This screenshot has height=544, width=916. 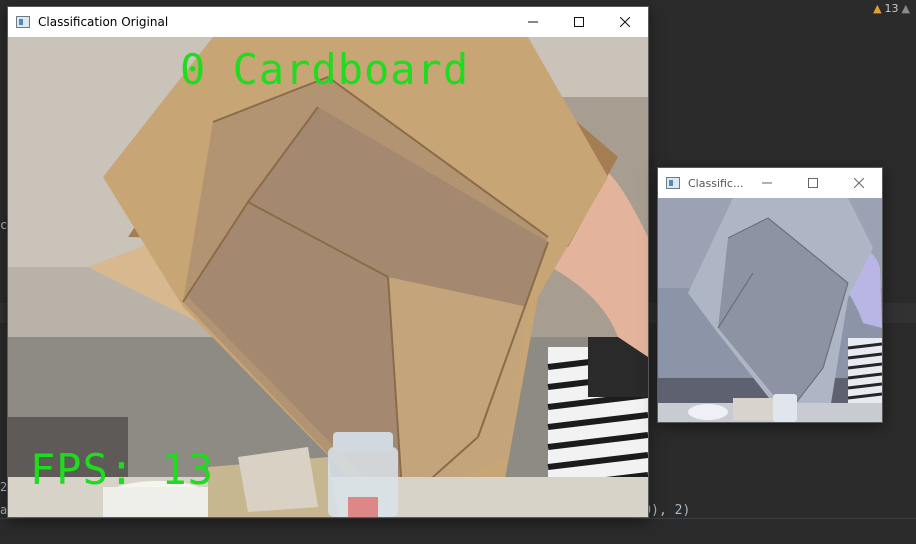 I want to click on ide-code-fragment-left-2: 2, so click(x=4, y=487).